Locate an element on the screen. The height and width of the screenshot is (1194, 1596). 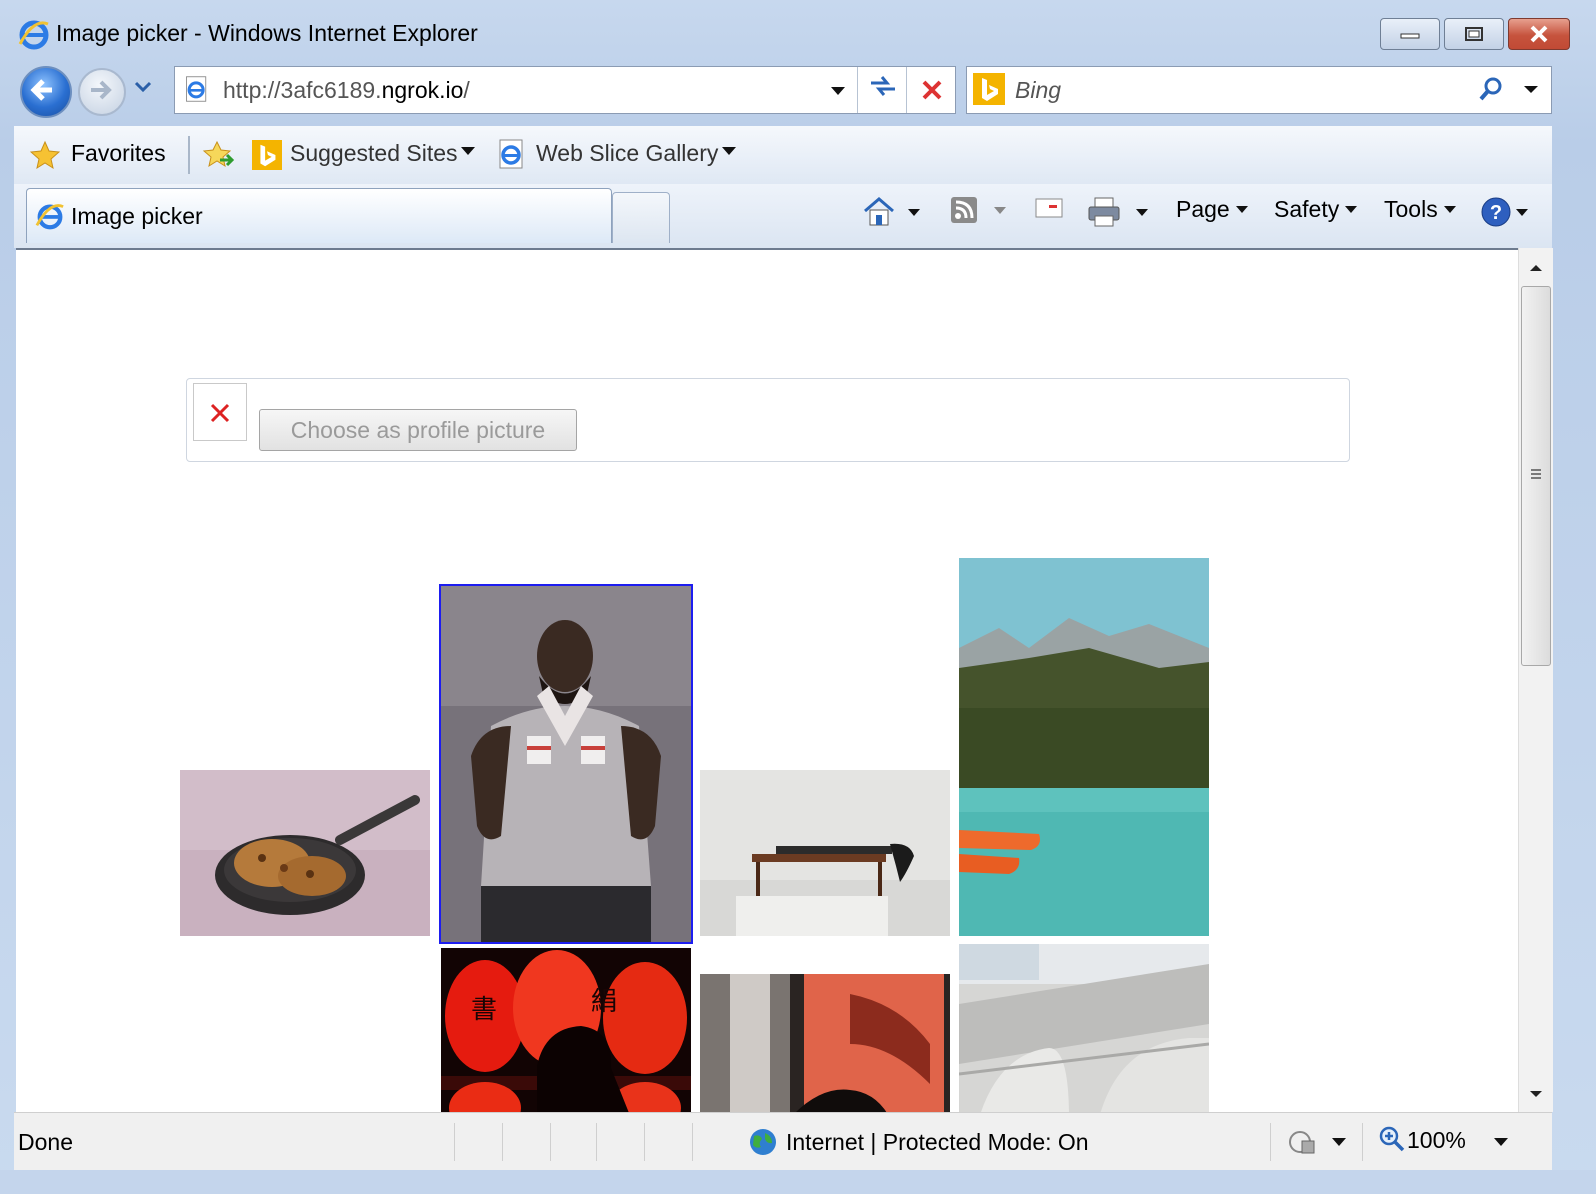
web-slice-ie-icon is located at coordinates (511, 154).